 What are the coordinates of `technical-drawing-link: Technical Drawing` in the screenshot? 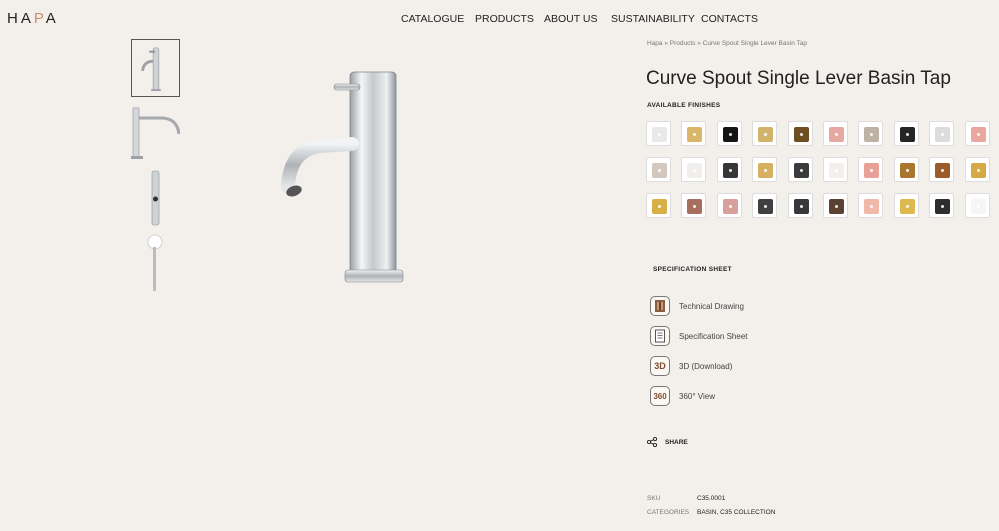 It's located at (697, 306).